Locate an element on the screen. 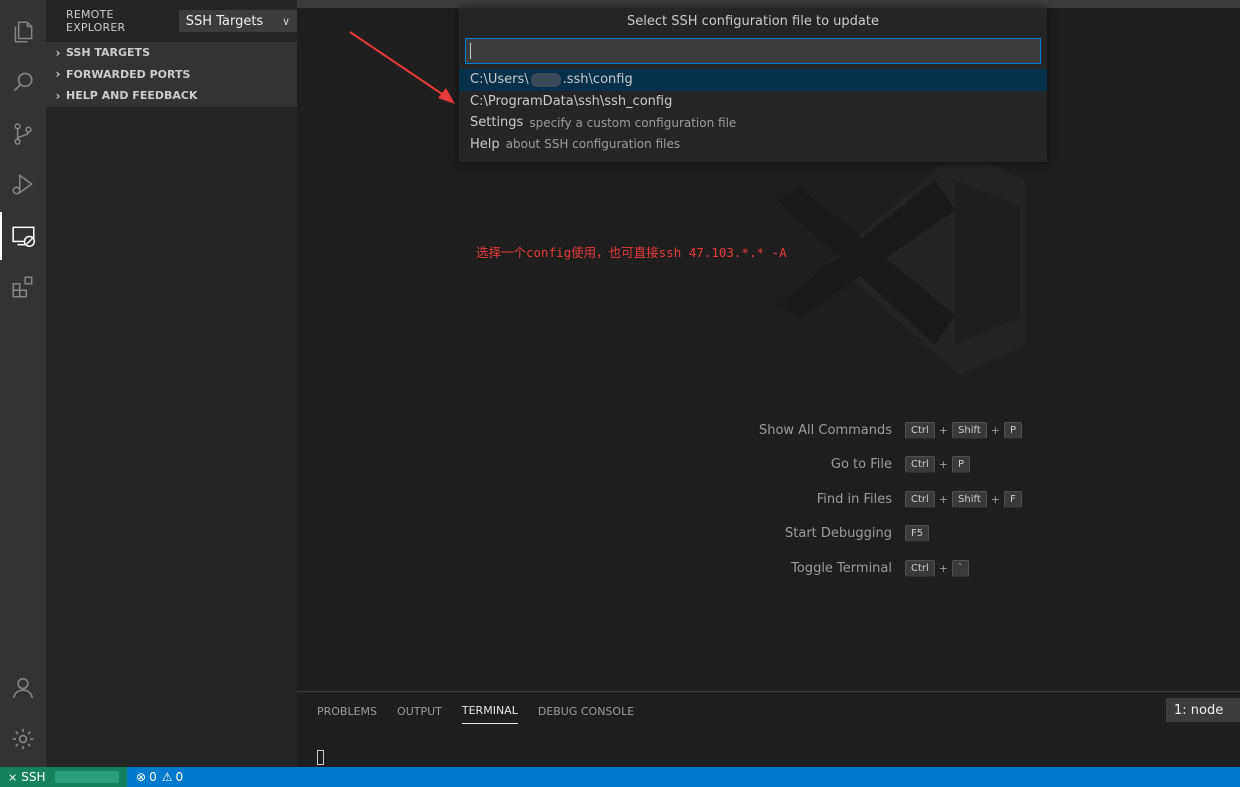 Image resolution: width=1240 pixels, height=787 pixels. keybinding-key: ` is located at coordinates (961, 568).